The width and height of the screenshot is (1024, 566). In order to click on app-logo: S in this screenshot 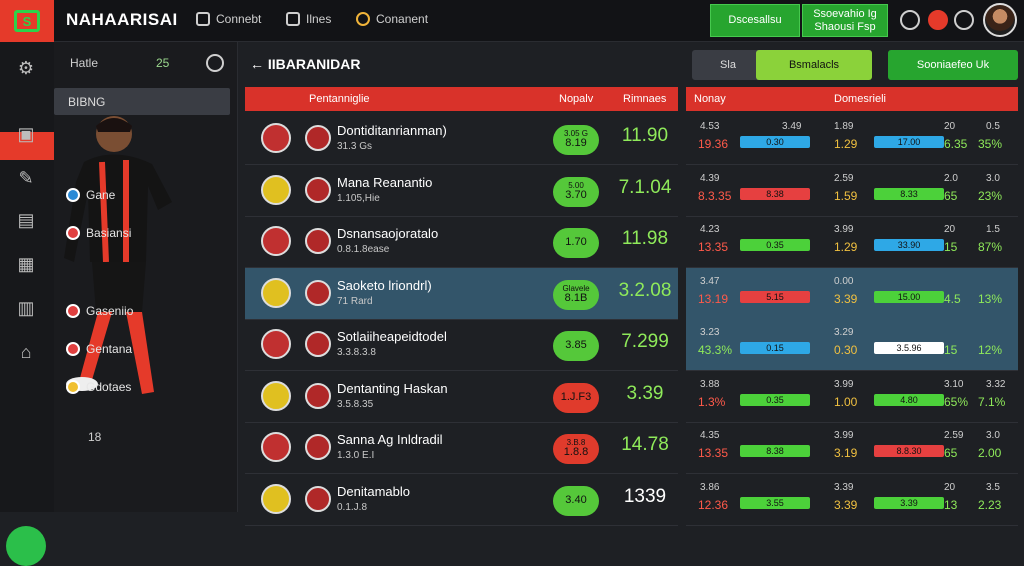, I will do `click(27, 21)`.